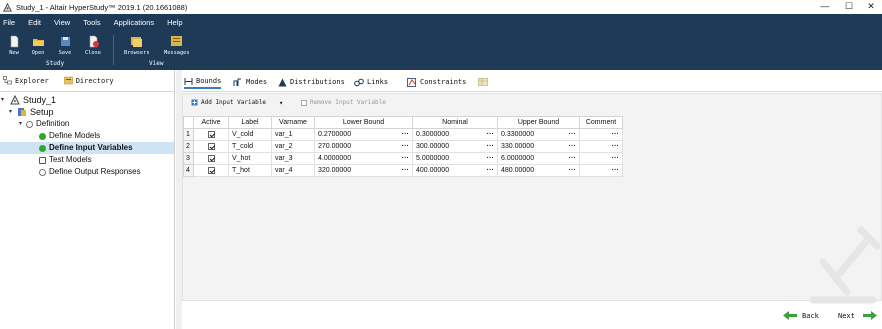 The width and height of the screenshot is (882, 329). Describe the element at coordinates (209, 81) in the screenshot. I see `tab-bounds-label: Bounds` at that location.